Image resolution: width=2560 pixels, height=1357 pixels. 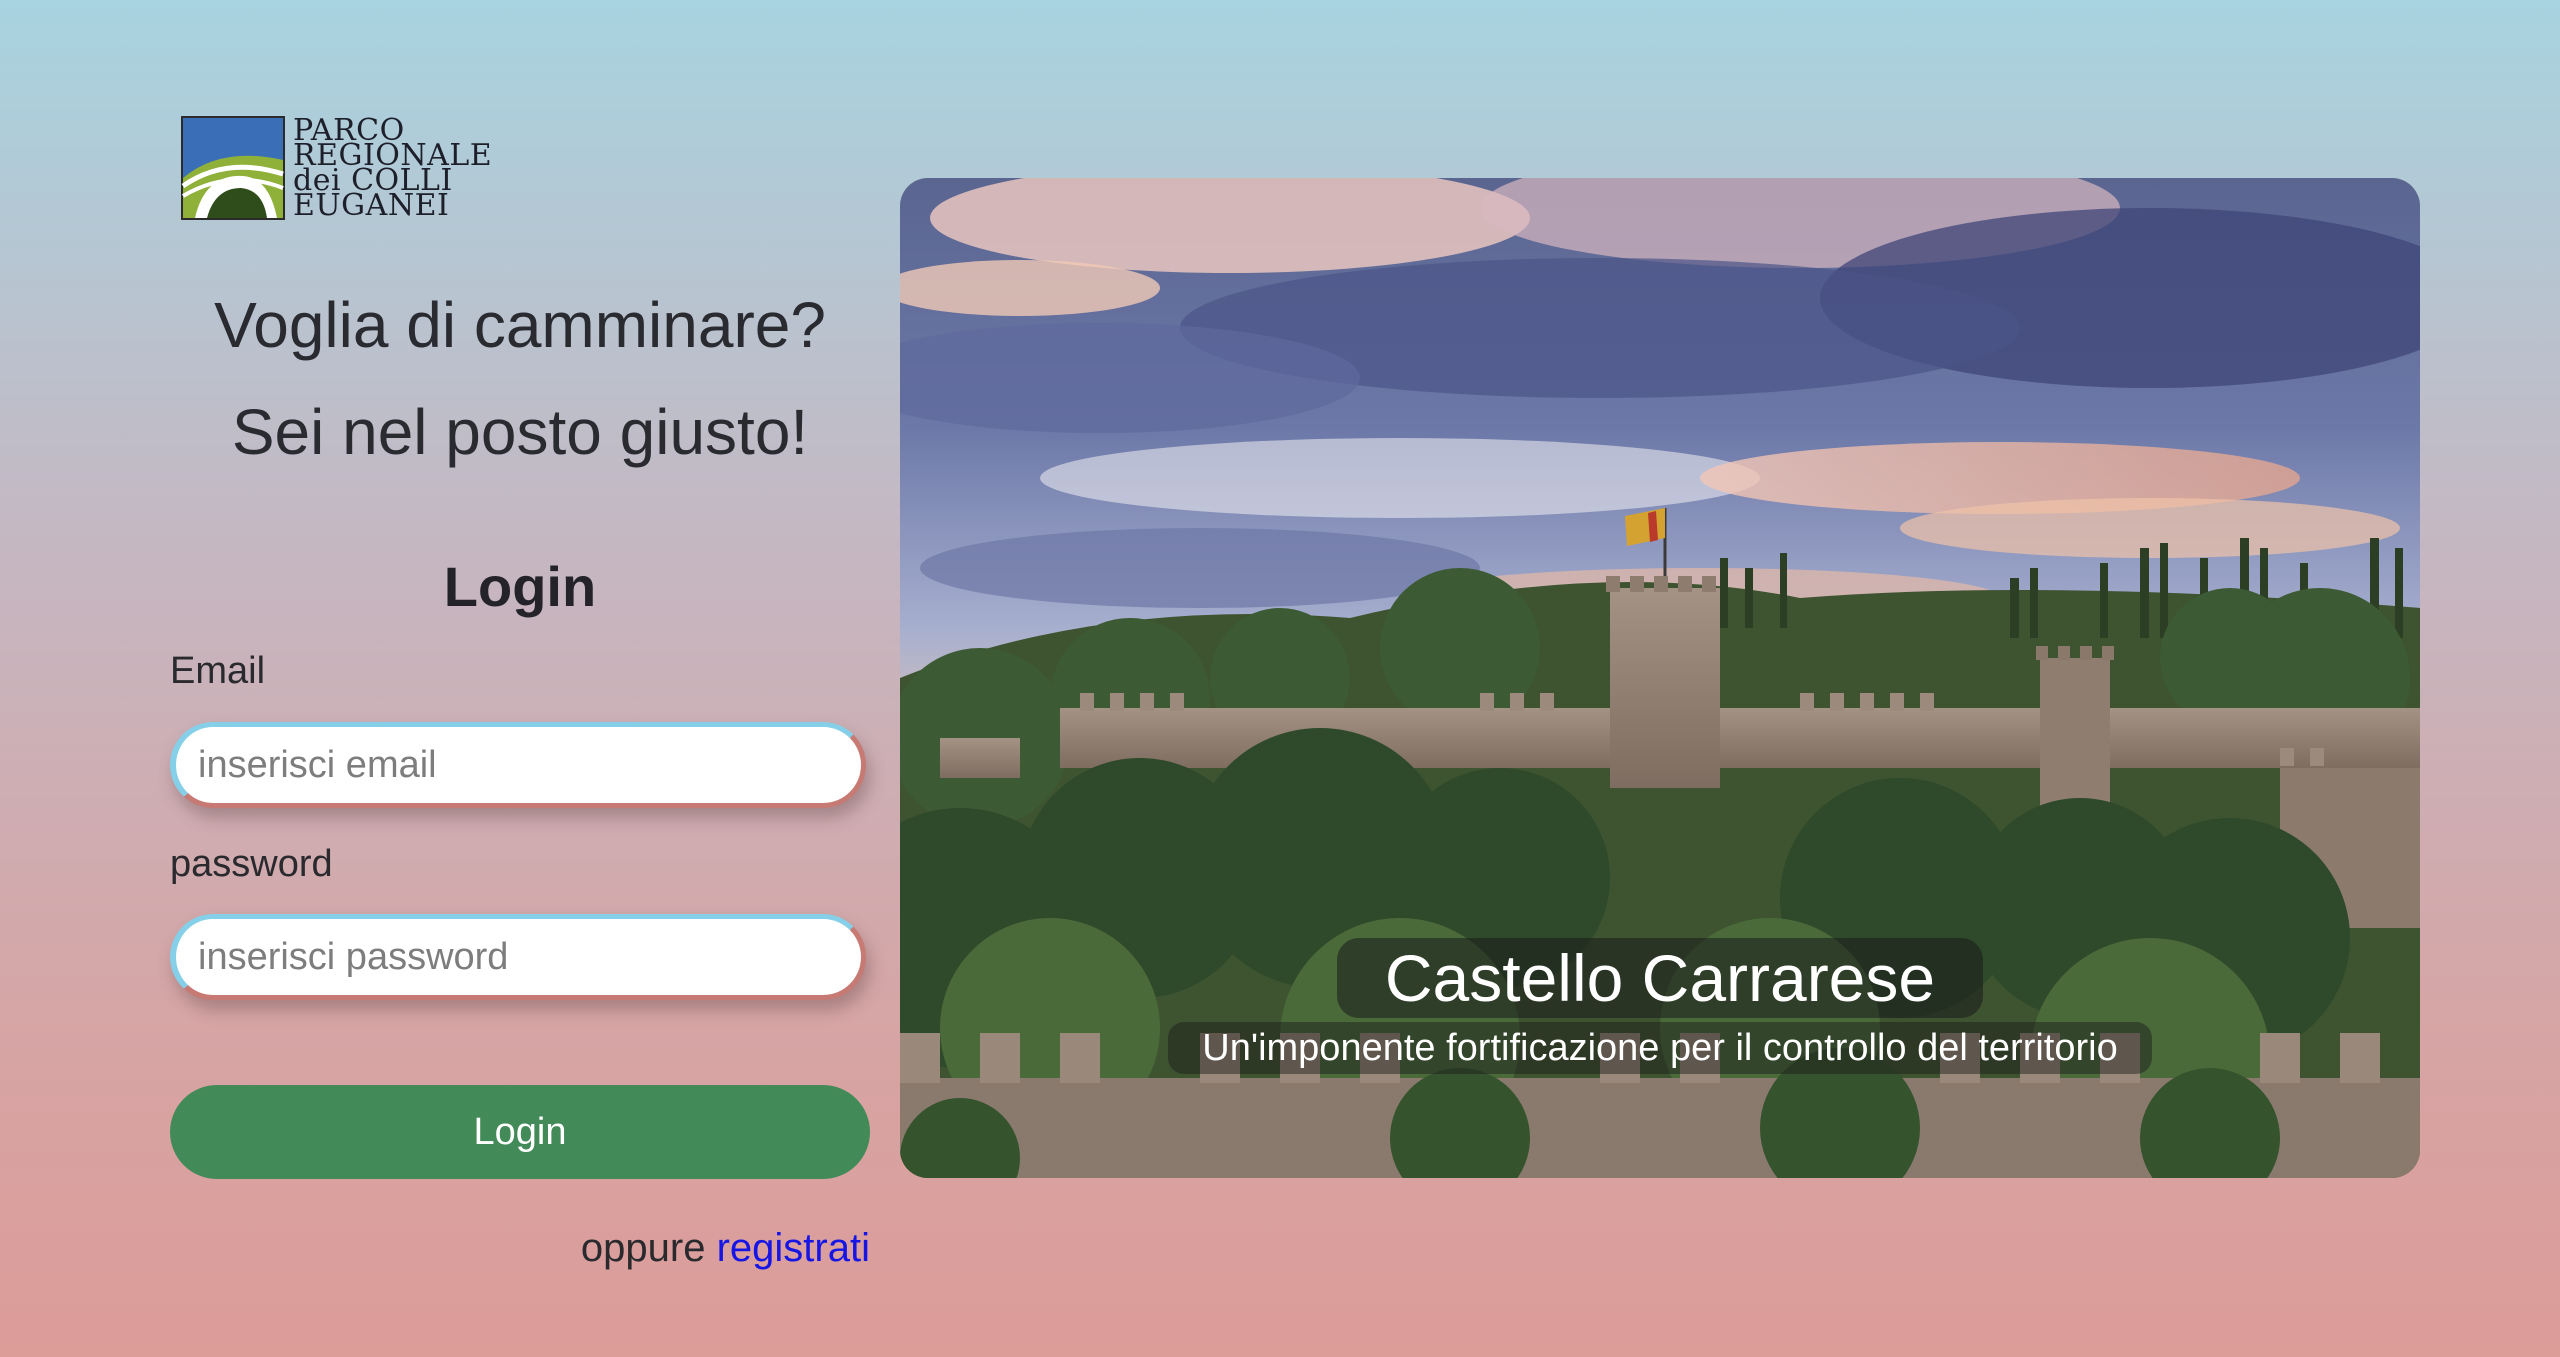 What do you see at coordinates (518, 765) in the screenshot?
I see `email-field` at bounding box center [518, 765].